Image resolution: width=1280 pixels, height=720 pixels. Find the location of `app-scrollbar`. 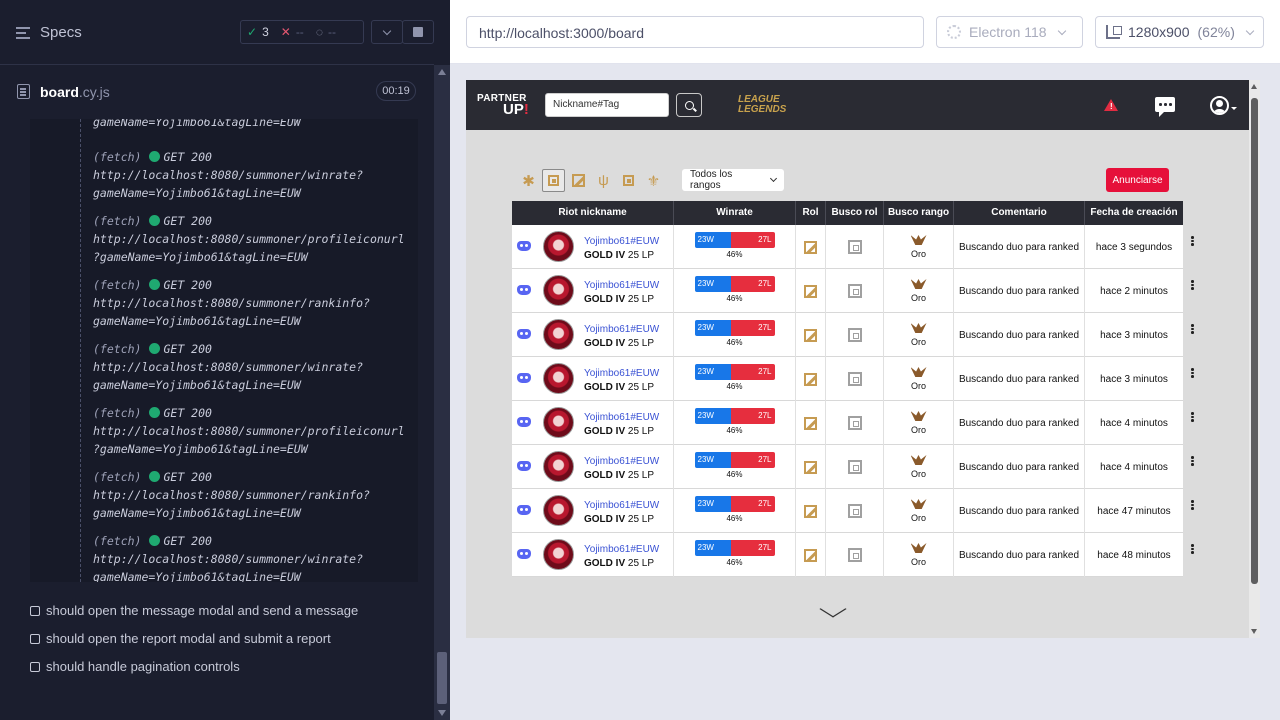

app-scrollbar is located at coordinates (1254, 359).